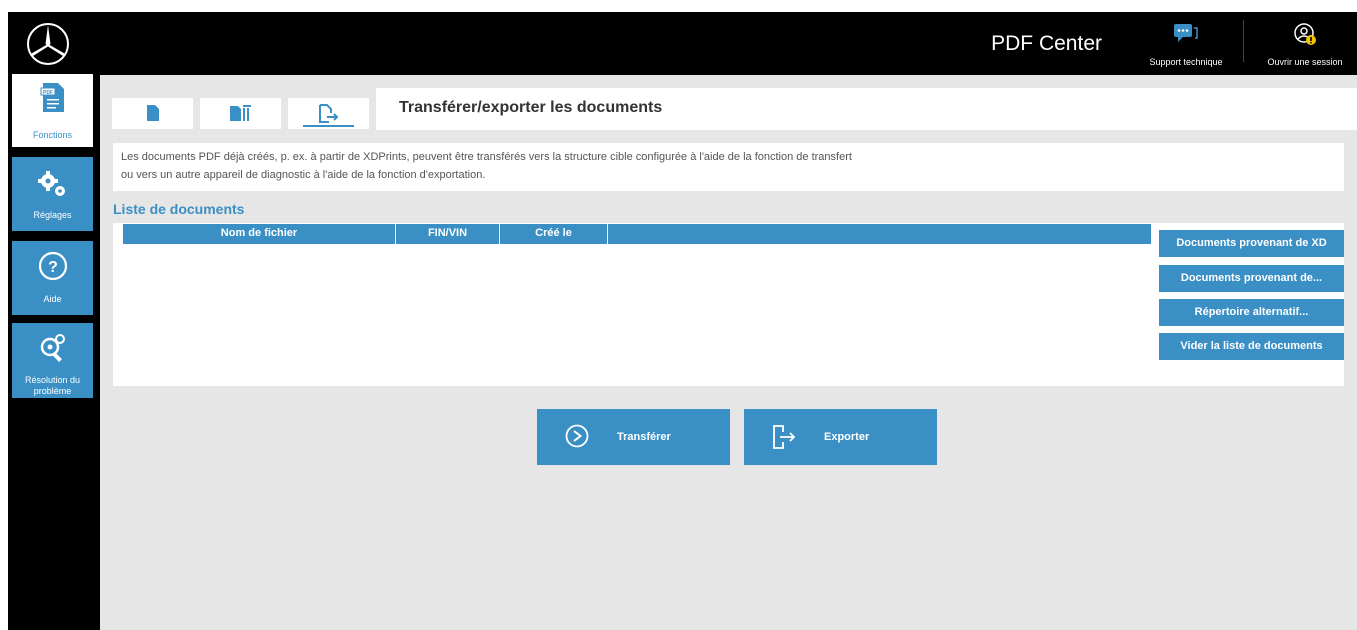 Image resolution: width=1357 pixels, height=630 pixels. I want to click on toolbar-divider, so click(1243, 41).